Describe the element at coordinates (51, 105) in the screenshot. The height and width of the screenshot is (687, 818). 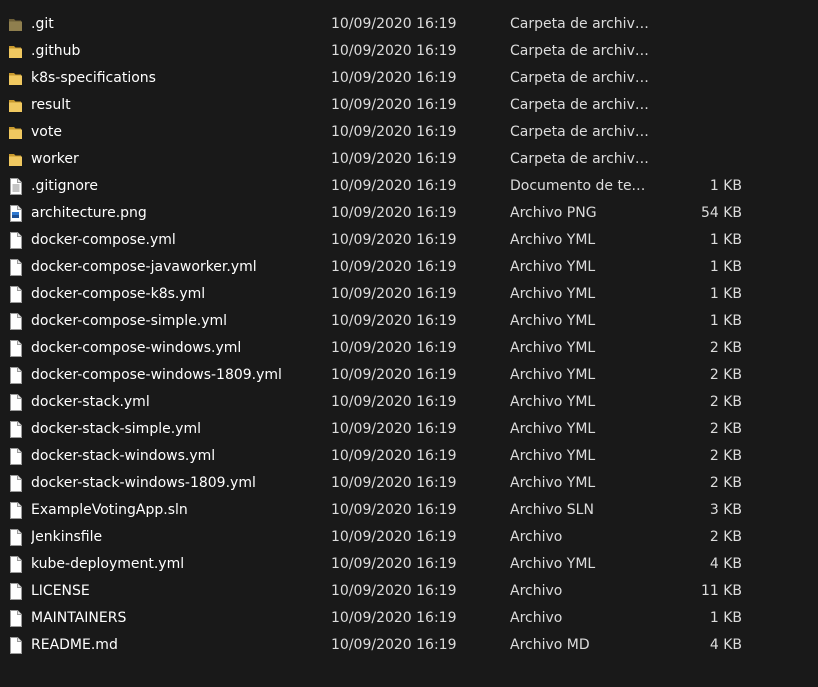
I see `file-name: result` at that location.